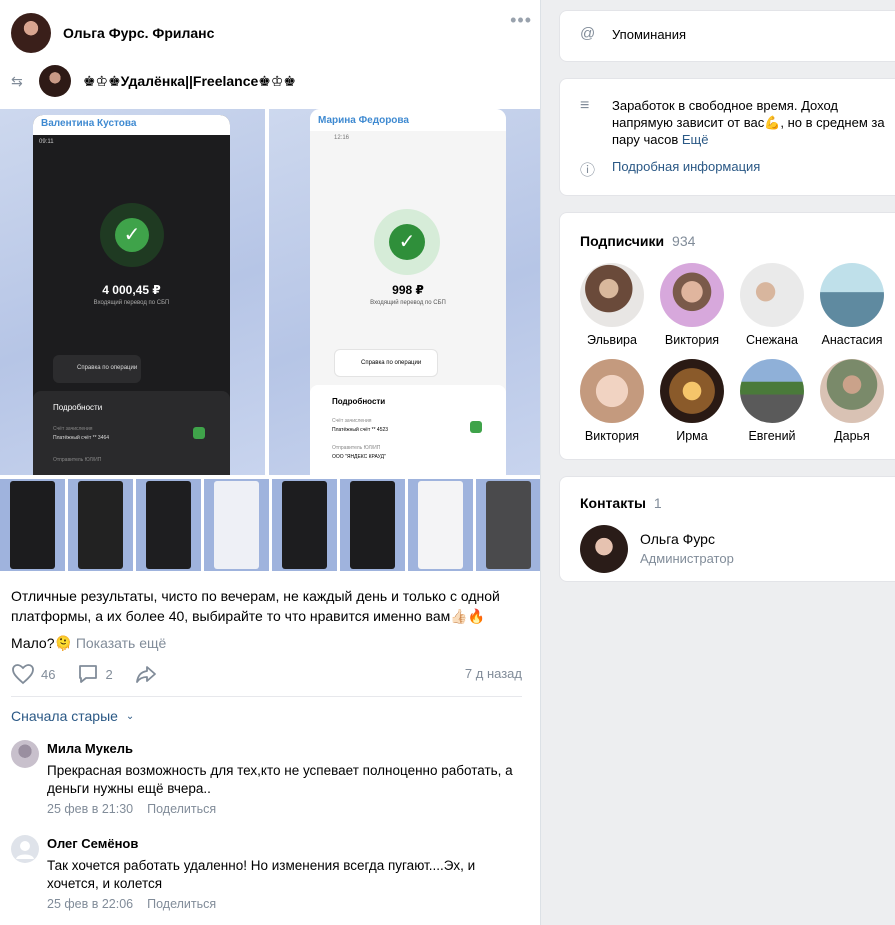 The height and width of the screenshot is (925, 895). What do you see at coordinates (604, 549) in the screenshot?
I see `contact-avatar` at bounding box center [604, 549].